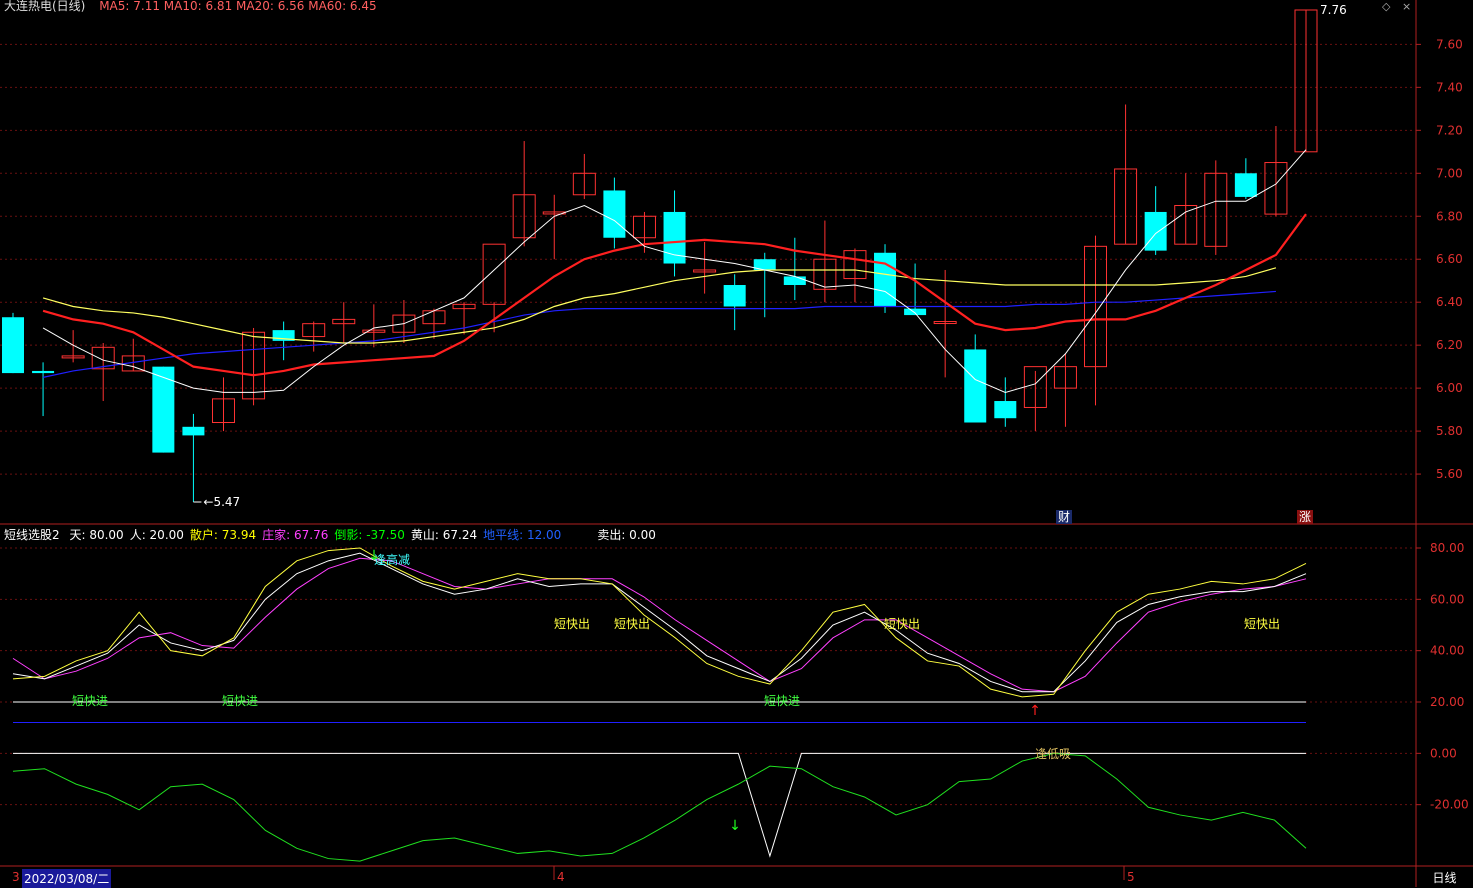  What do you see at coordinates (223, 535) in the screenshot?
I see `indicator-param-2: 散户: 73.94` at bounding box center [223, 535].